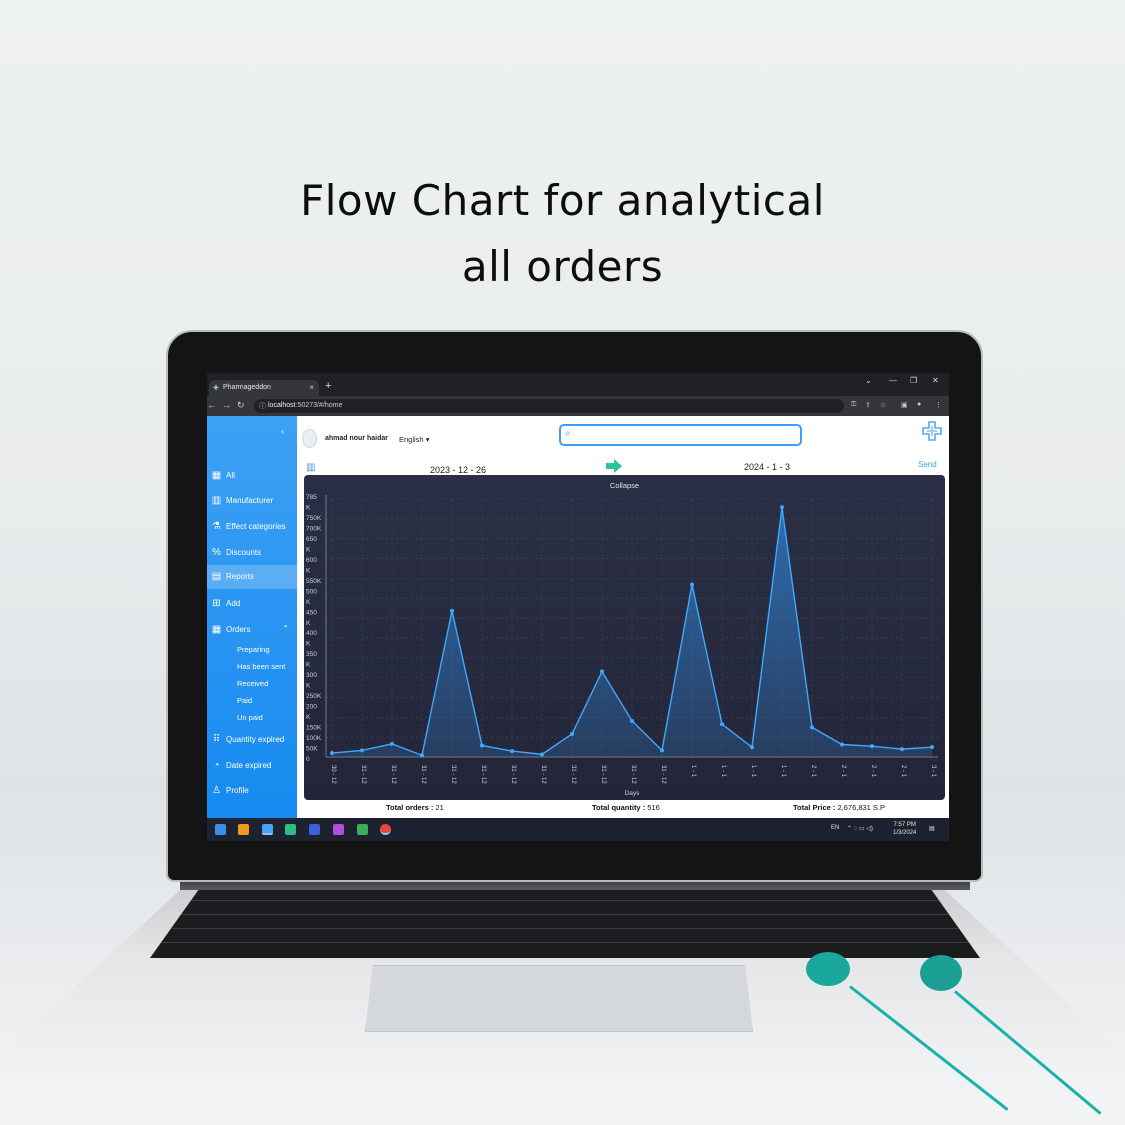  I want to click on sidebar-item-manufacturer: ▥ Manufacturer, so click(252, 501).